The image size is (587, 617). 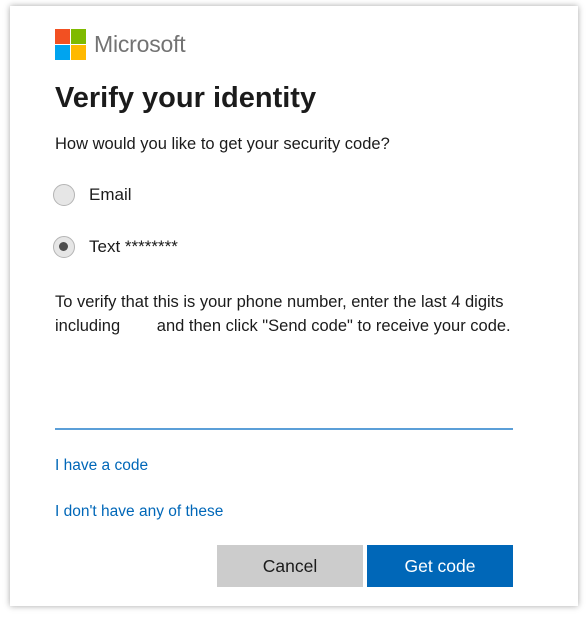 I want to click on cancel-button: Cancel, so click(x=290, y=566).